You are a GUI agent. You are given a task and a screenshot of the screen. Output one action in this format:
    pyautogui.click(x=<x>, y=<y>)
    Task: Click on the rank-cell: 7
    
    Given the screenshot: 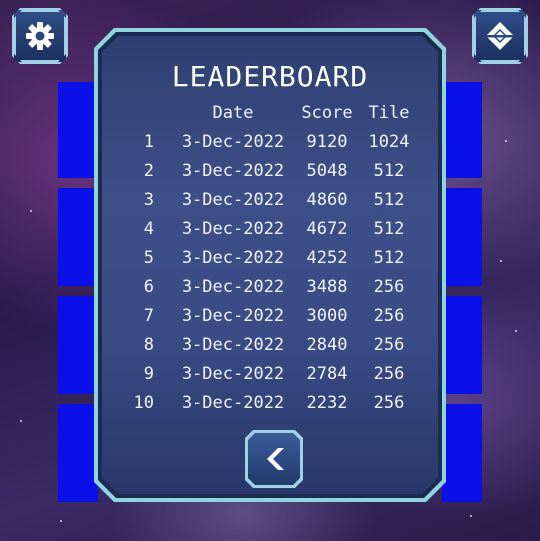 What is the action you would take?
    pyautogui.click(x=148, y=315)
    